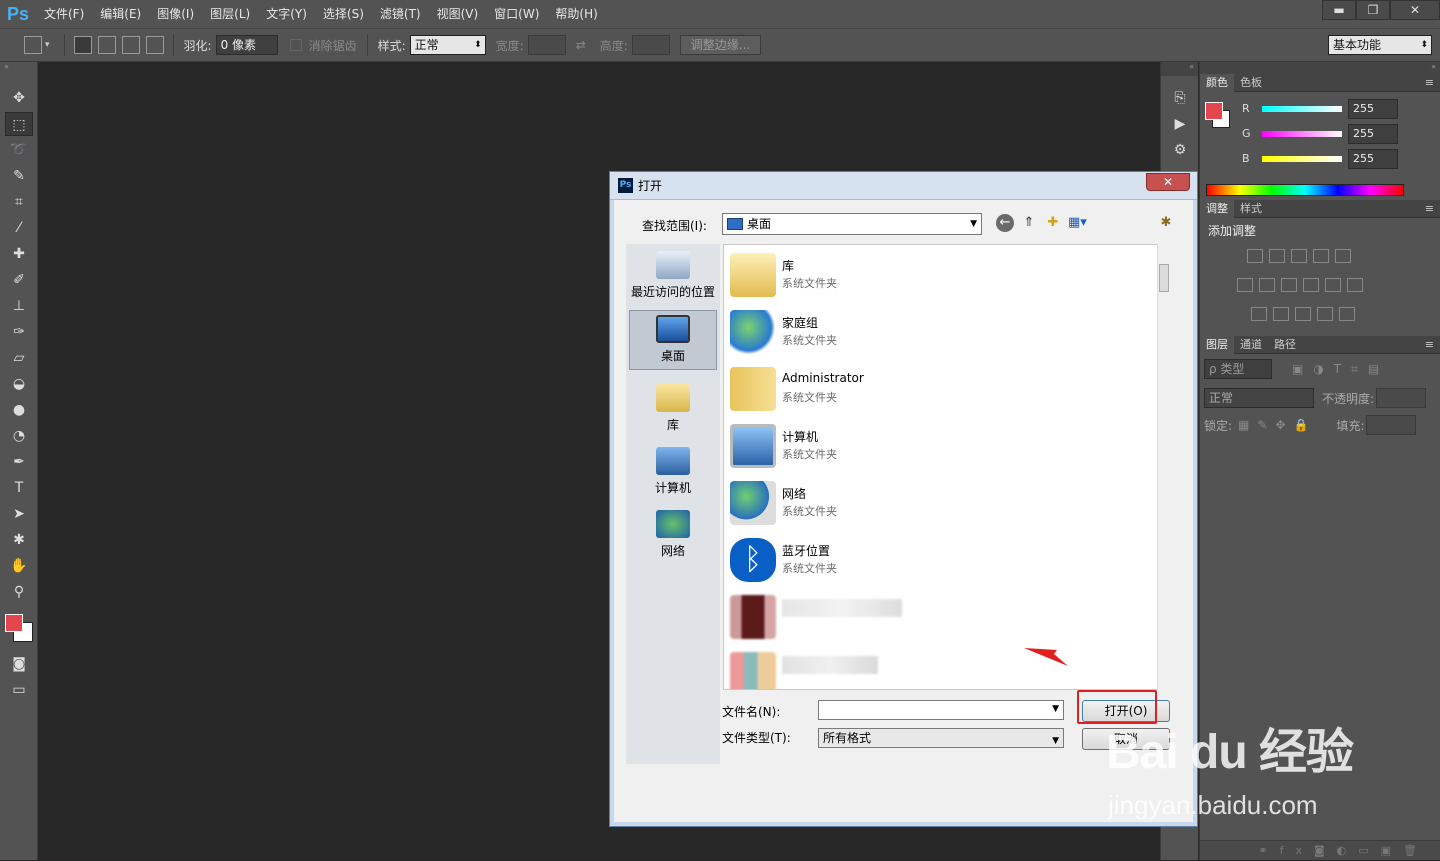 The width and height of the screenshot is (1440, 861). I want to click on list-item: 网络 系统文件夹, so click(940, 503).